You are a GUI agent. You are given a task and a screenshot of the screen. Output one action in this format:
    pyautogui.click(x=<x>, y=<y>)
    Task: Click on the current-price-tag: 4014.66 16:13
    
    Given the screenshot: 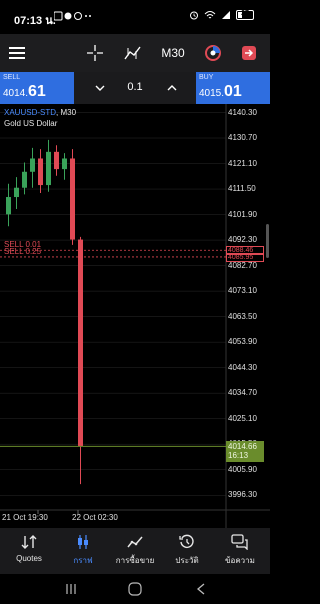 What is the action you would take?
    pyautogui.click(x=245, y=452)
    